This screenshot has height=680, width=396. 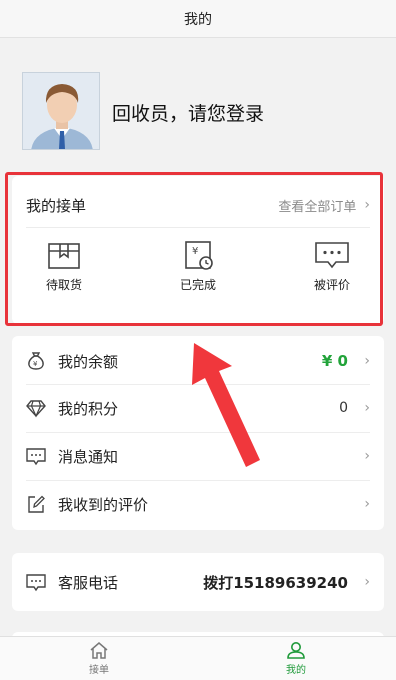 I want to click on service-card: 客服电话 拨打15189639240 ›, so click(x=198, y=582).